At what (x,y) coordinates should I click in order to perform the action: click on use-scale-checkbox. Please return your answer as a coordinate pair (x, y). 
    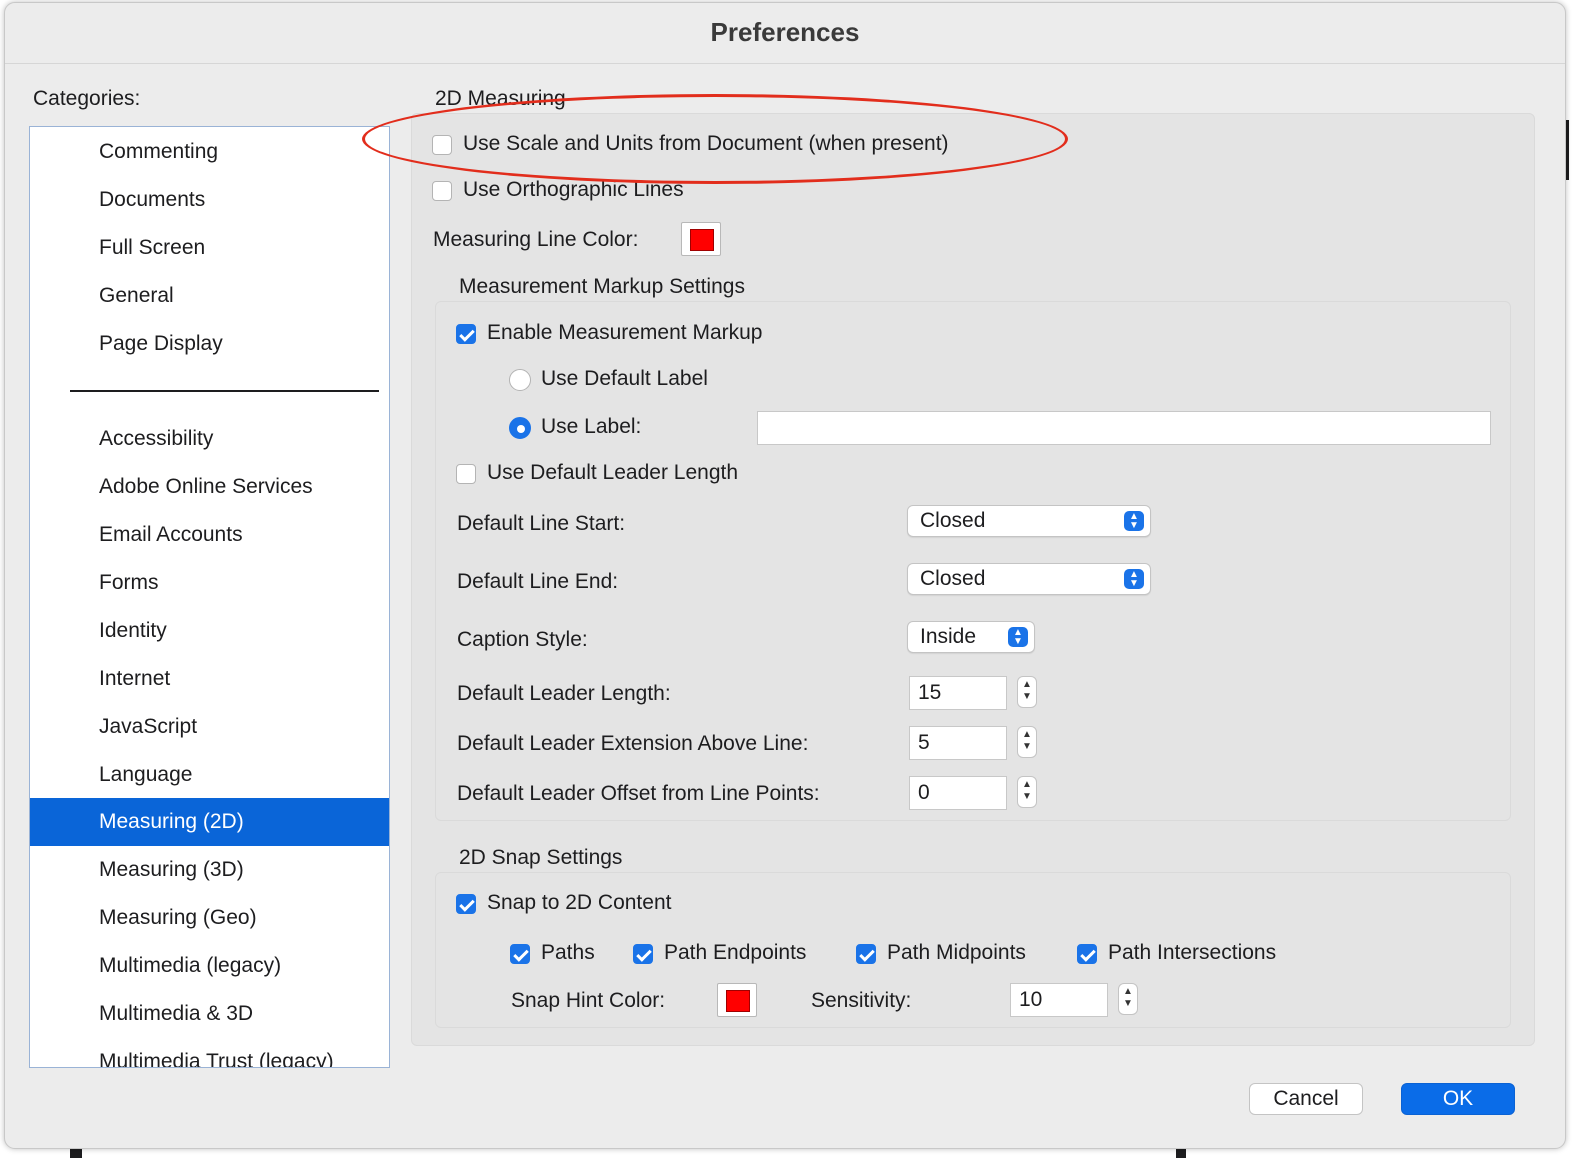
    Looking at the image, I should click on (442, 145).